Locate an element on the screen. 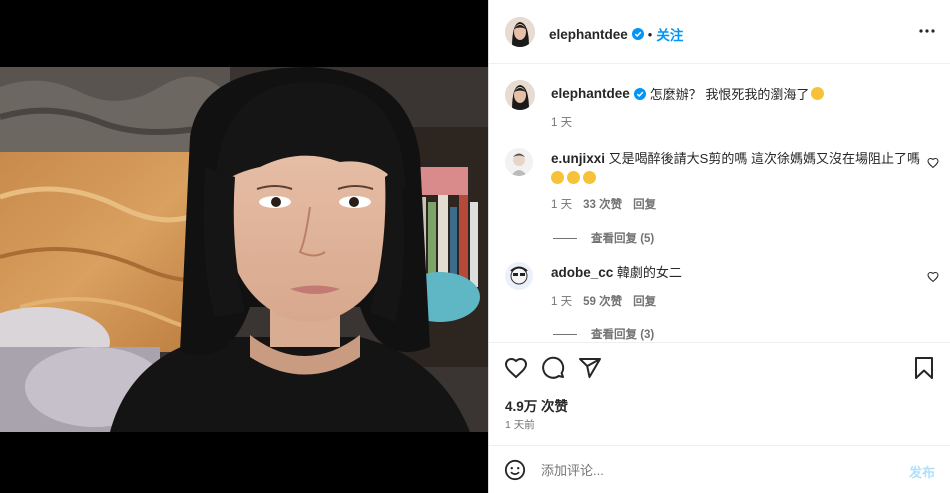  view-replies-button: 查看回复 (5) is located at coordinates (603, 238).